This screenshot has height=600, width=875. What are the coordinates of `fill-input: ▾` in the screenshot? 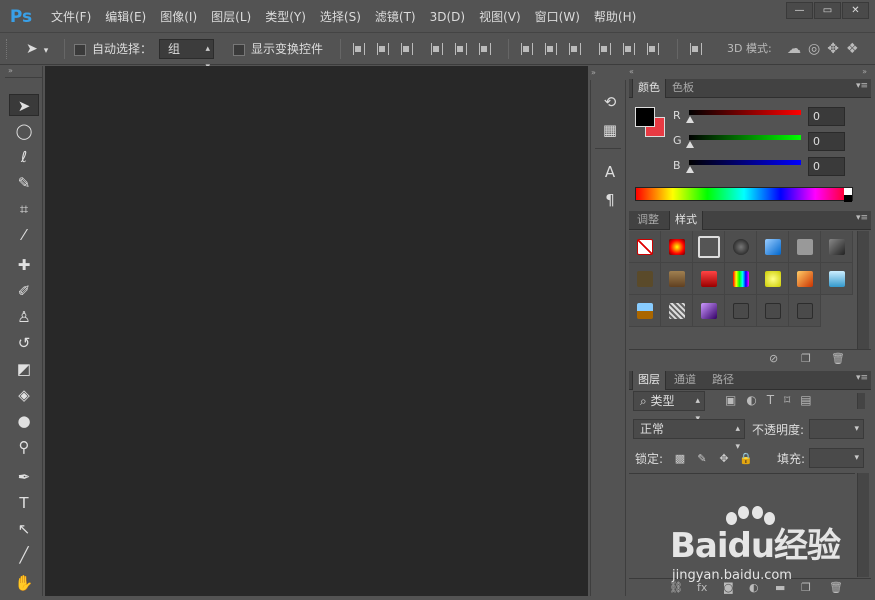 It's located at (836, 458).